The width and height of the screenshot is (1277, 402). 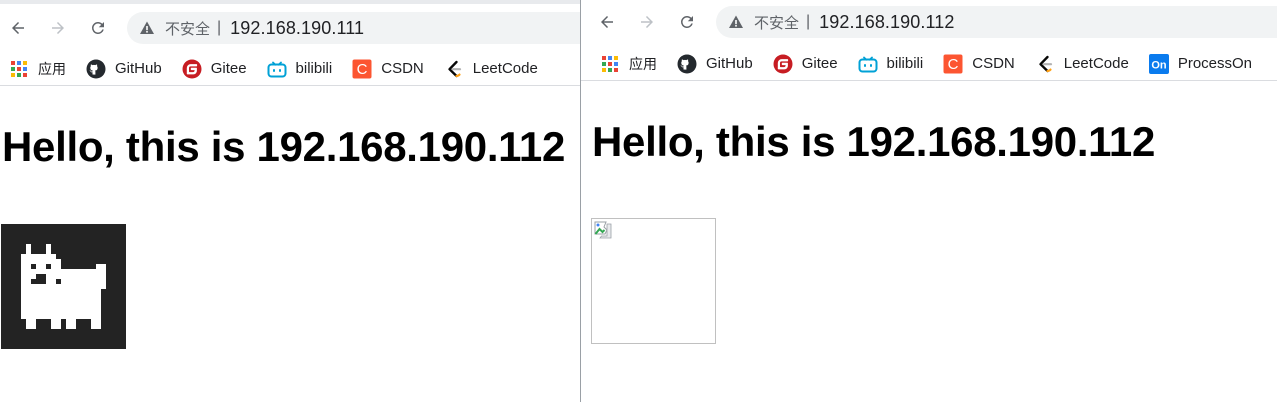 I want to click on address-bar: 不安全 | 192.168.190.112, so click(x=996, y=22).